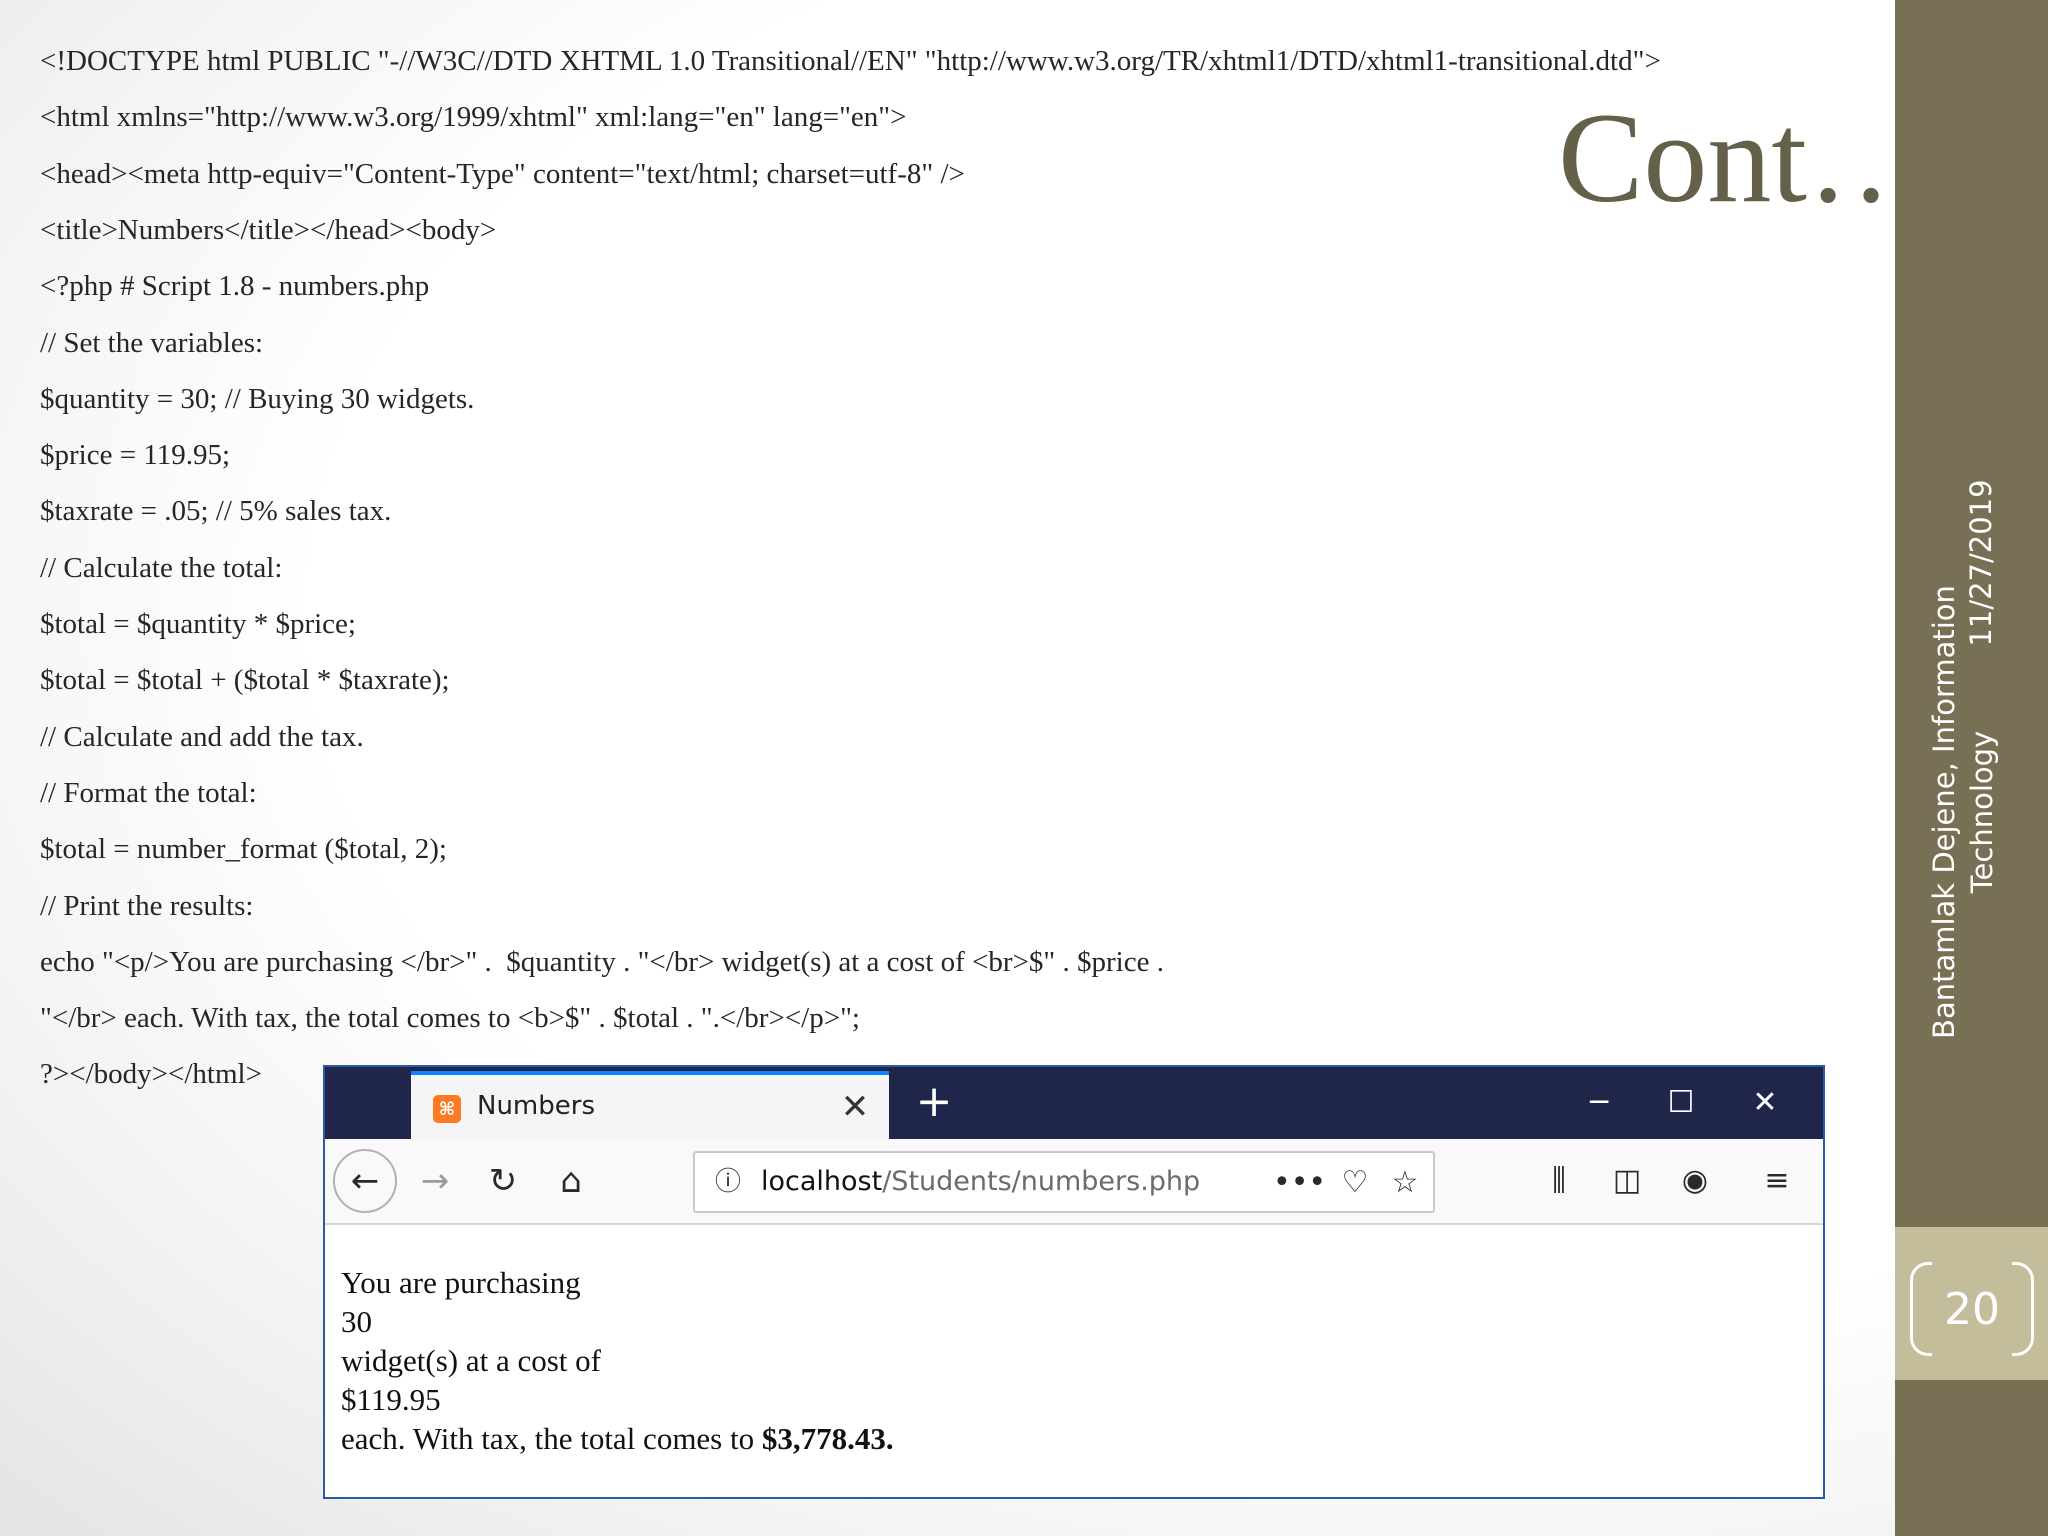 This screenshot has width=2048, height=1536. I want to click on library-icon: ⫼, so click(1559, 1181).